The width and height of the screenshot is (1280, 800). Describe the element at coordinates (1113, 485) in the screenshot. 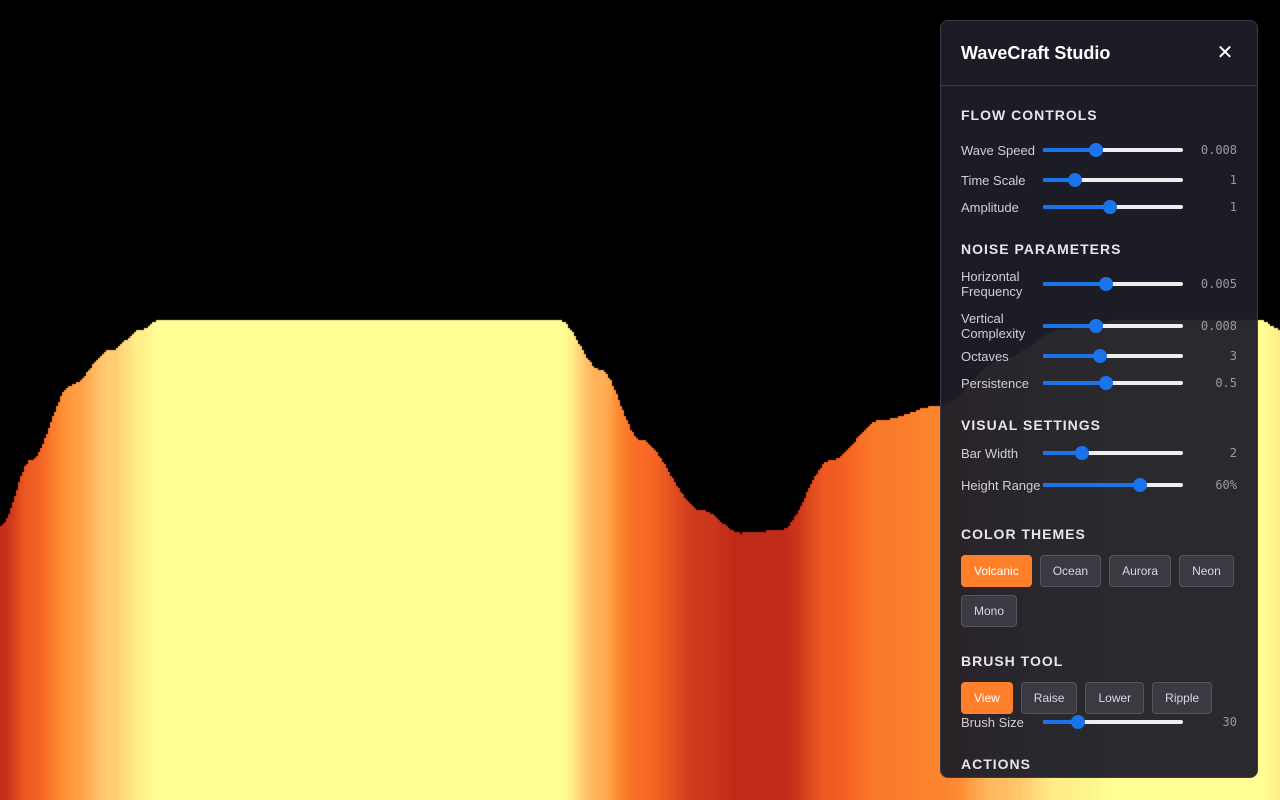

I see `height-range-slider` at that location.